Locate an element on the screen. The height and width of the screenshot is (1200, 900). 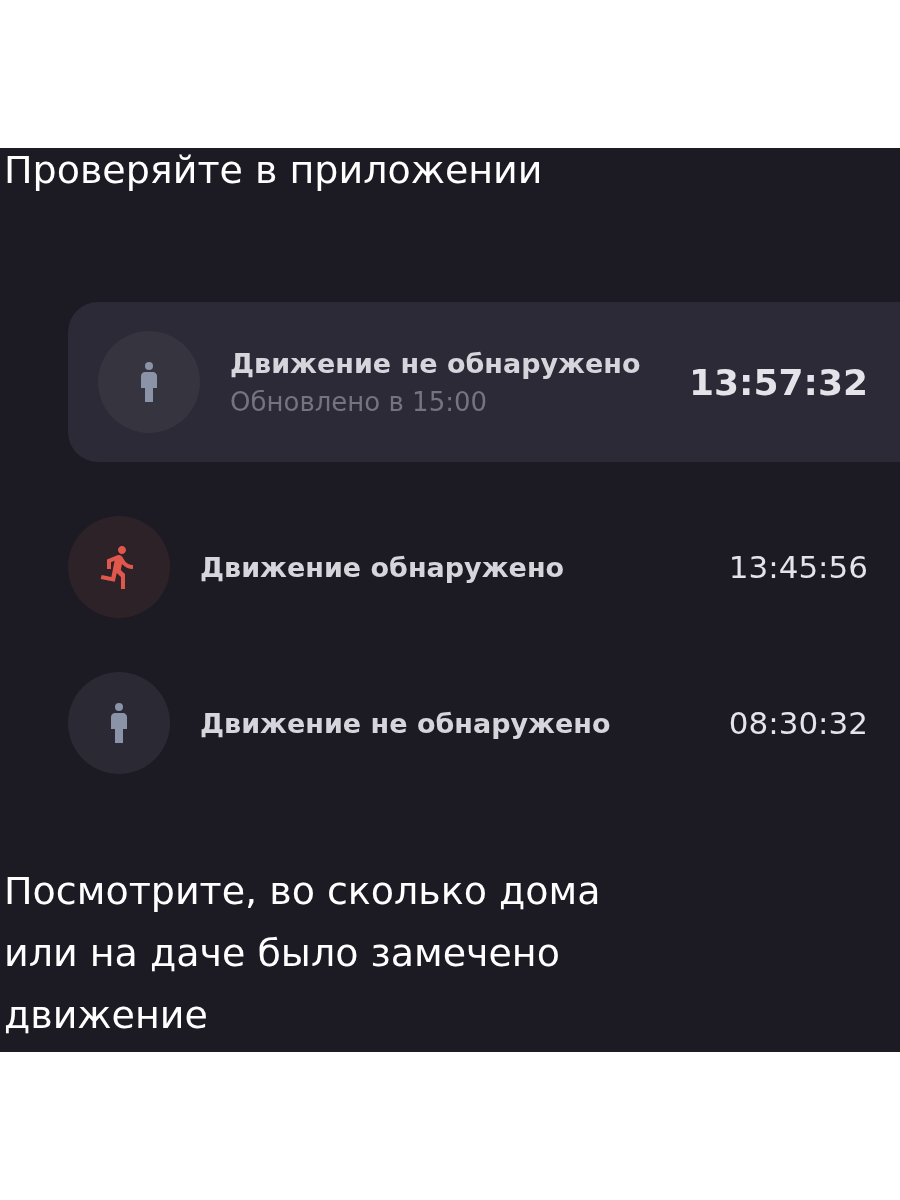
event-card: Движение не обнаружено Обновлено в 15:00 13:57:32 is located at coordinates (484, 382).